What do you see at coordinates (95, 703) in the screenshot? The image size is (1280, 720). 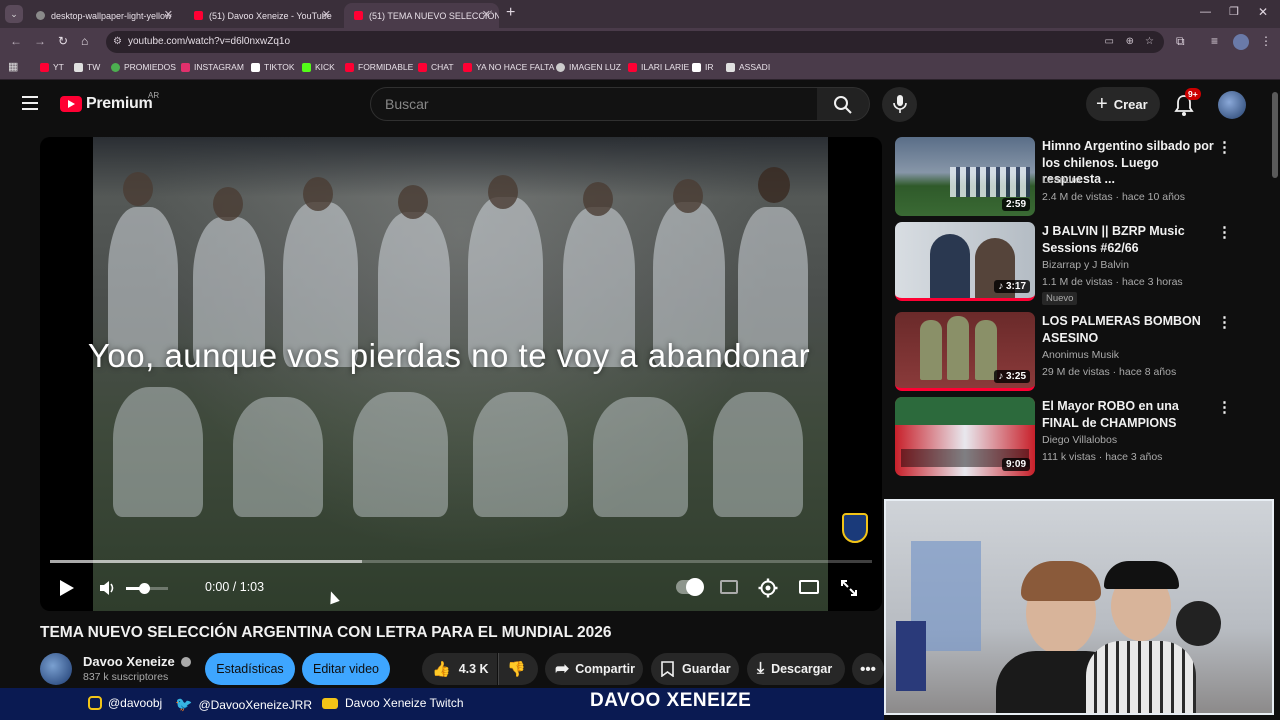 I see `instagram-icon` at bounding box center [95, 703].